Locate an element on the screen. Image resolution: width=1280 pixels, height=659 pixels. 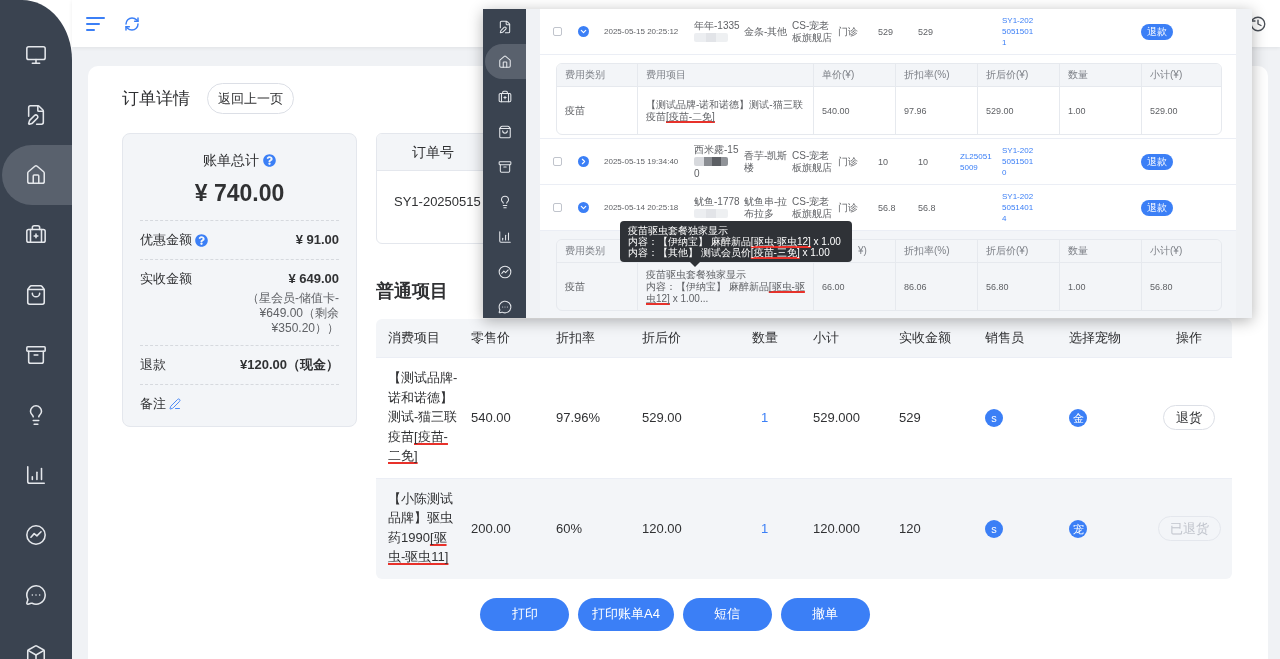
column-header: 折后价(¥) is located at coordinates (1007, 251).